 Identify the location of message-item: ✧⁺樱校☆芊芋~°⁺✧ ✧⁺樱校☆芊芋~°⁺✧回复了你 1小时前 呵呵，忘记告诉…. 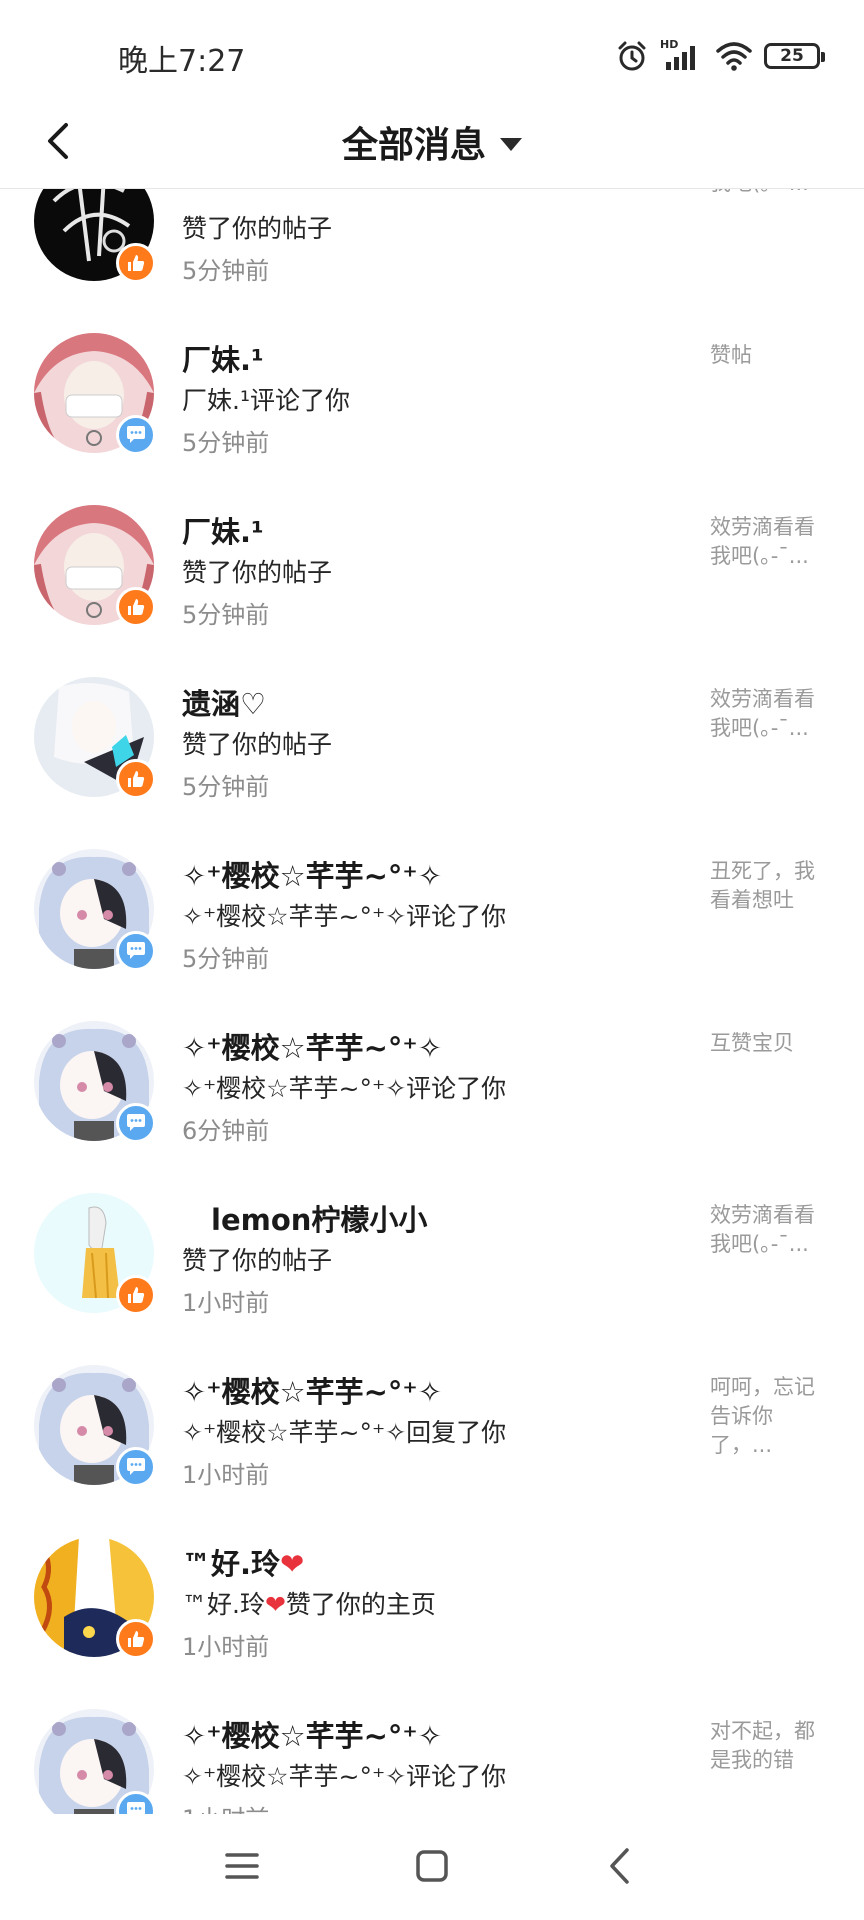
(432, 1411).